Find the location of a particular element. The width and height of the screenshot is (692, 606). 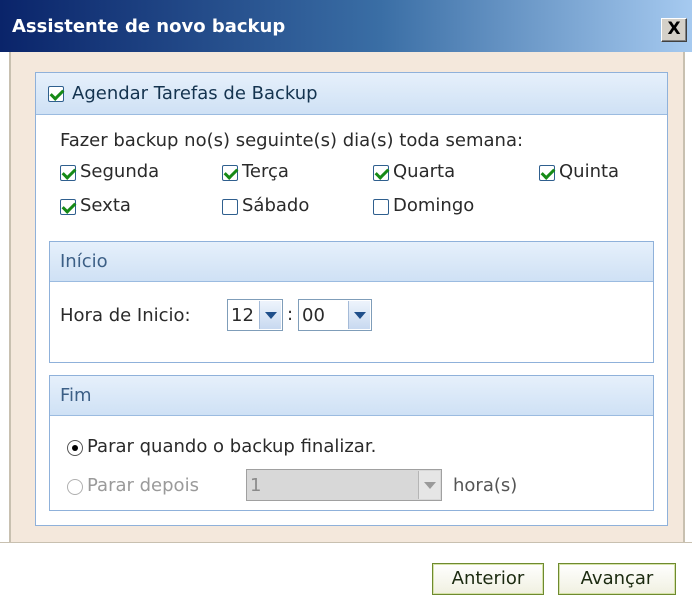

day-checkbox-quarta is located at coordinates (381, 173).